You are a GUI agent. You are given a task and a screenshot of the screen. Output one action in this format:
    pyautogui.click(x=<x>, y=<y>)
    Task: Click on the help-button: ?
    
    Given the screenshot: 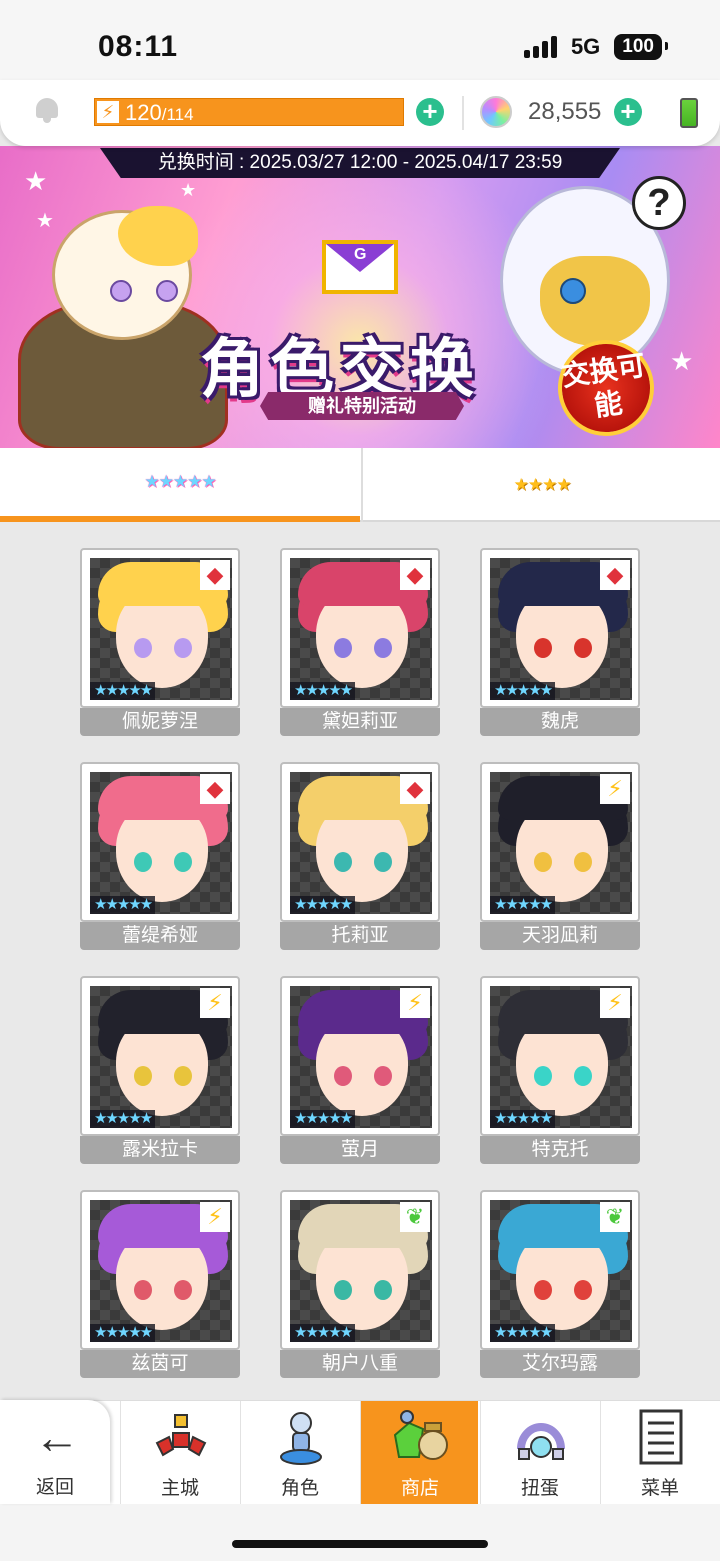 What is the action you would take?
    pyautogui.click(x=659, y=203)
    